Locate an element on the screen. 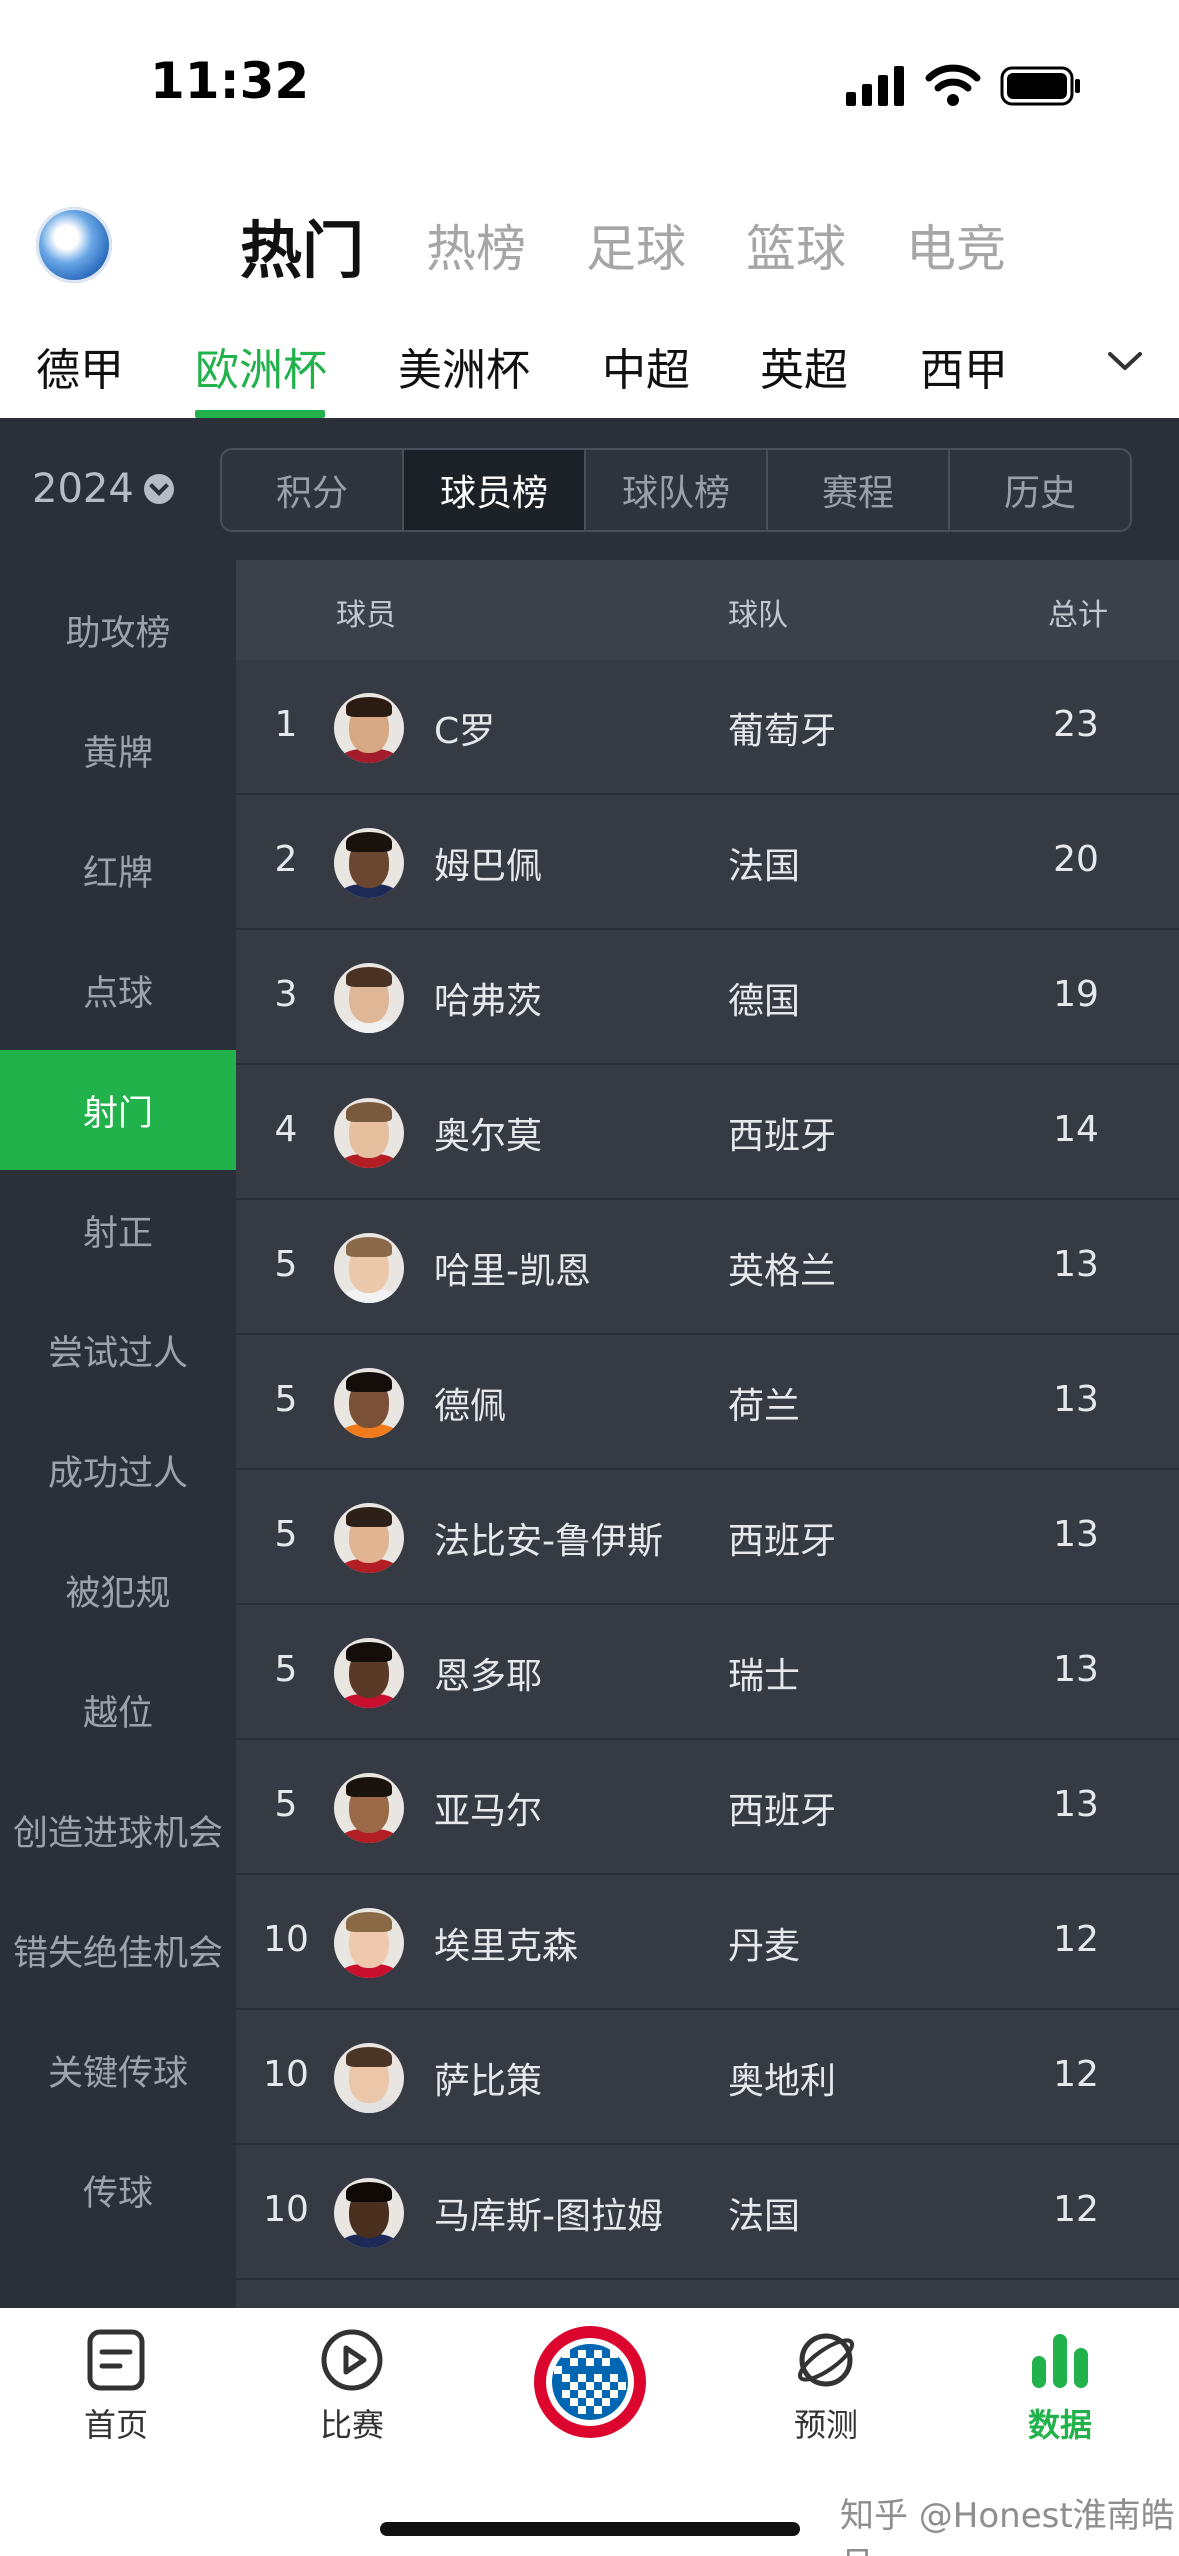 The image size is (1179, 2556). table-row: 4 奥尔莫 西班牙 14 is located at coordinates (707, 1132).